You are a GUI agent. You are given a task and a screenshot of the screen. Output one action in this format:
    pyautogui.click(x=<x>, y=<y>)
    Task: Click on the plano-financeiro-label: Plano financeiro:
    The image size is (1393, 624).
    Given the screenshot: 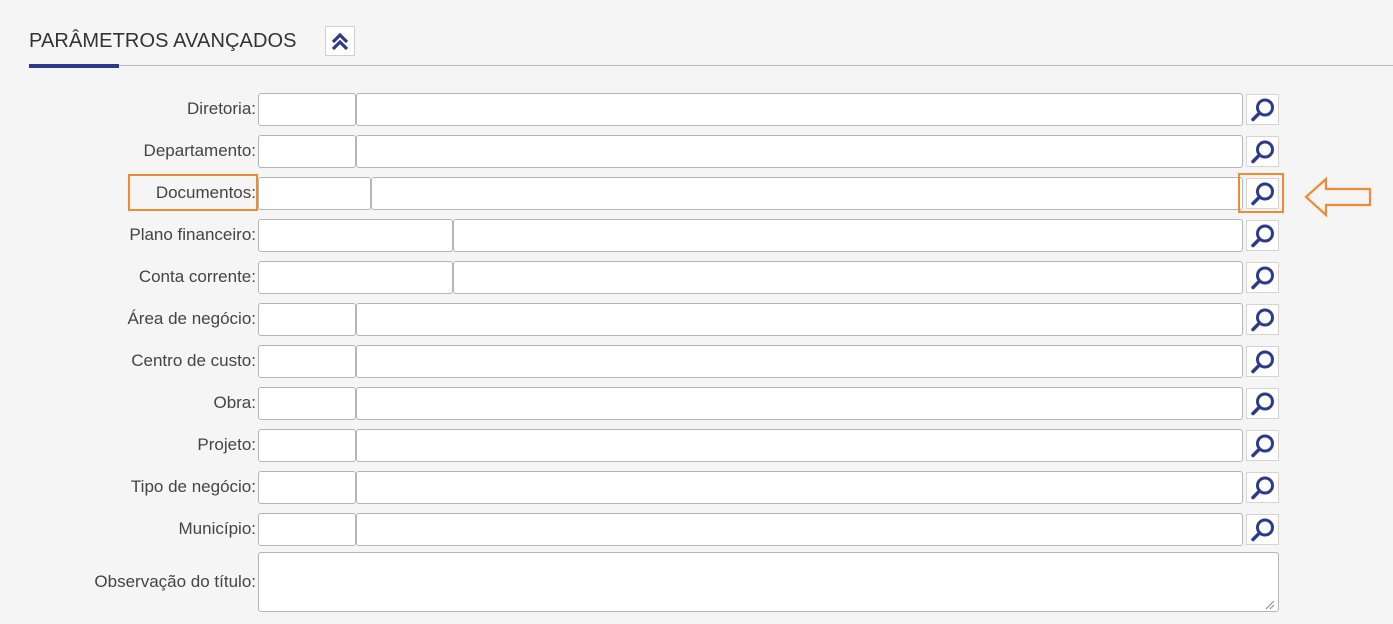 What is the action you would take?
    pyautogui.click(x=192, y=234)
    